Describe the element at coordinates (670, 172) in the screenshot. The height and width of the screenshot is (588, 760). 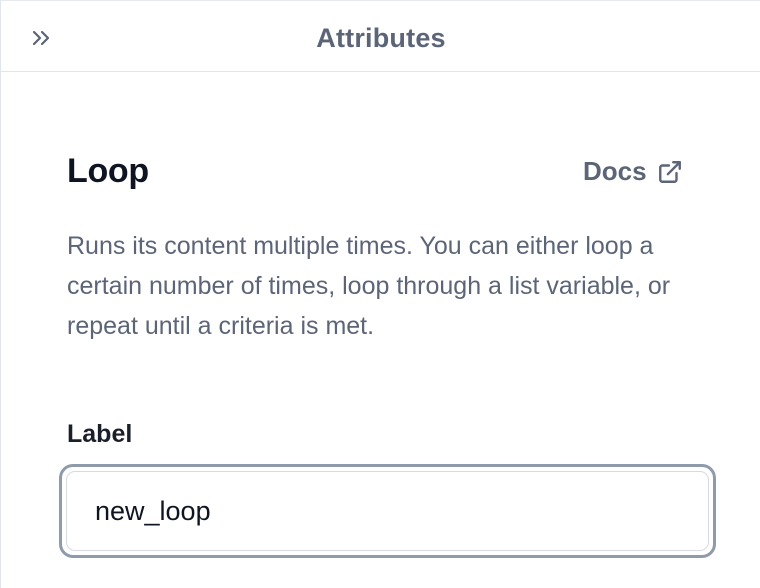
I see `external-link-icon` at that location.